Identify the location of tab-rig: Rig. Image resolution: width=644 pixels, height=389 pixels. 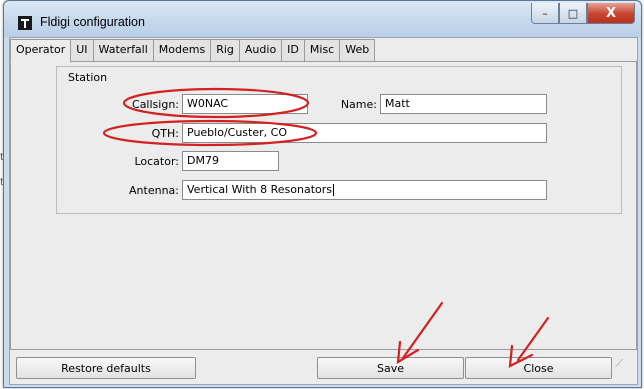
(225, 50).